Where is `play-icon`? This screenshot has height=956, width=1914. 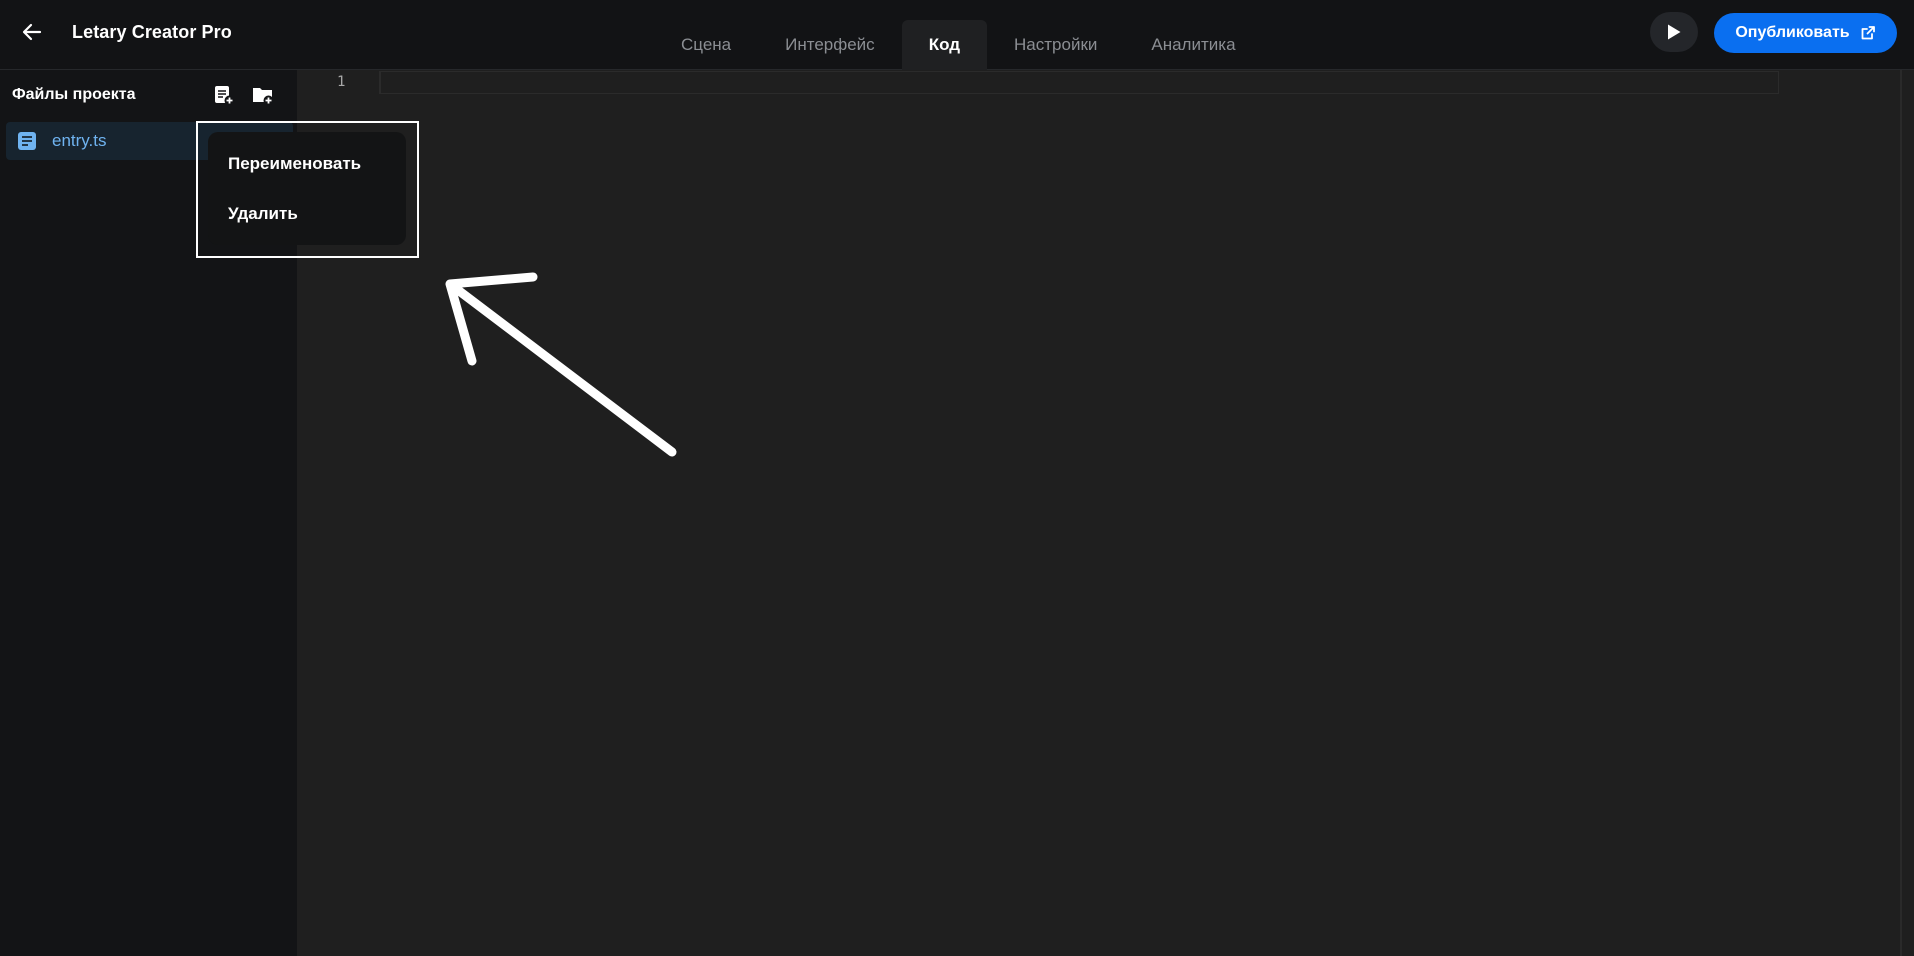
play-icon is located at coordinates (1674, 32).